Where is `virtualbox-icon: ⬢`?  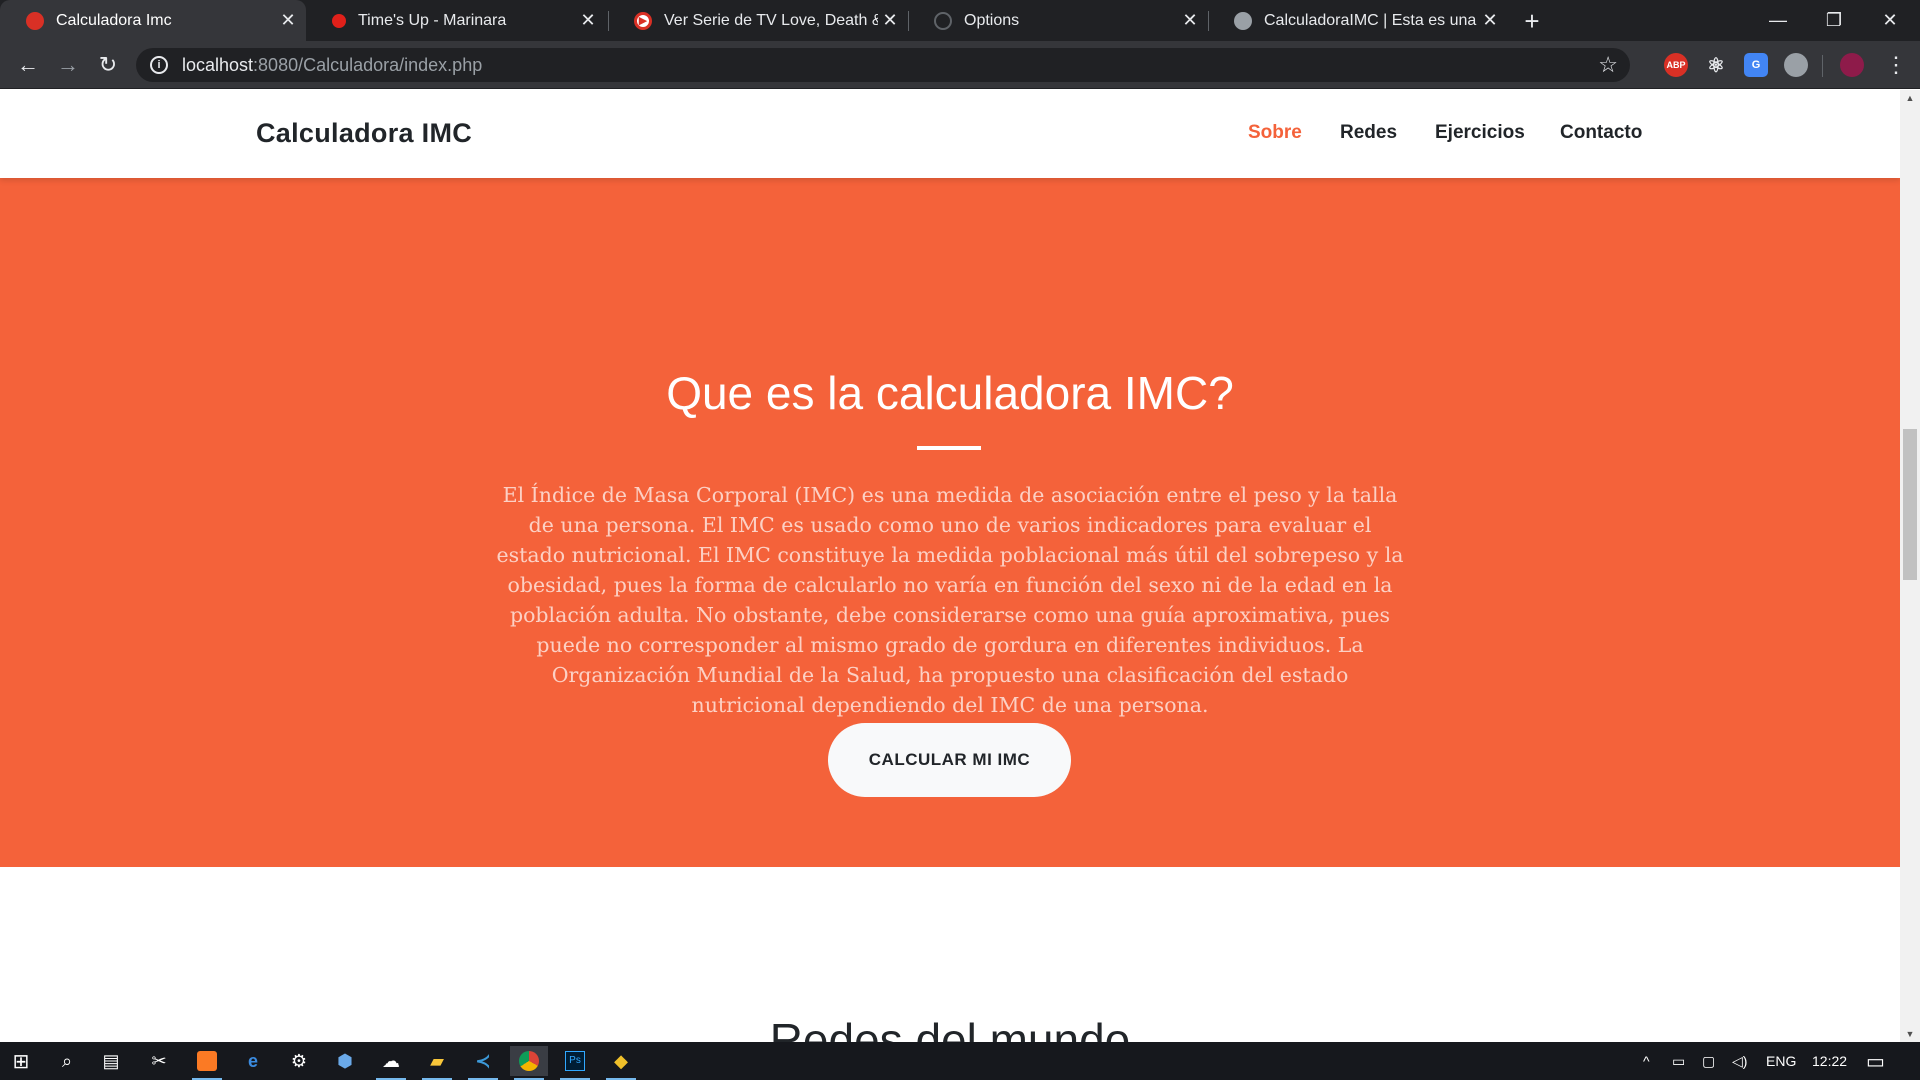 virtualbox-icon: ⬢ is located at coordinates (345, 1061).